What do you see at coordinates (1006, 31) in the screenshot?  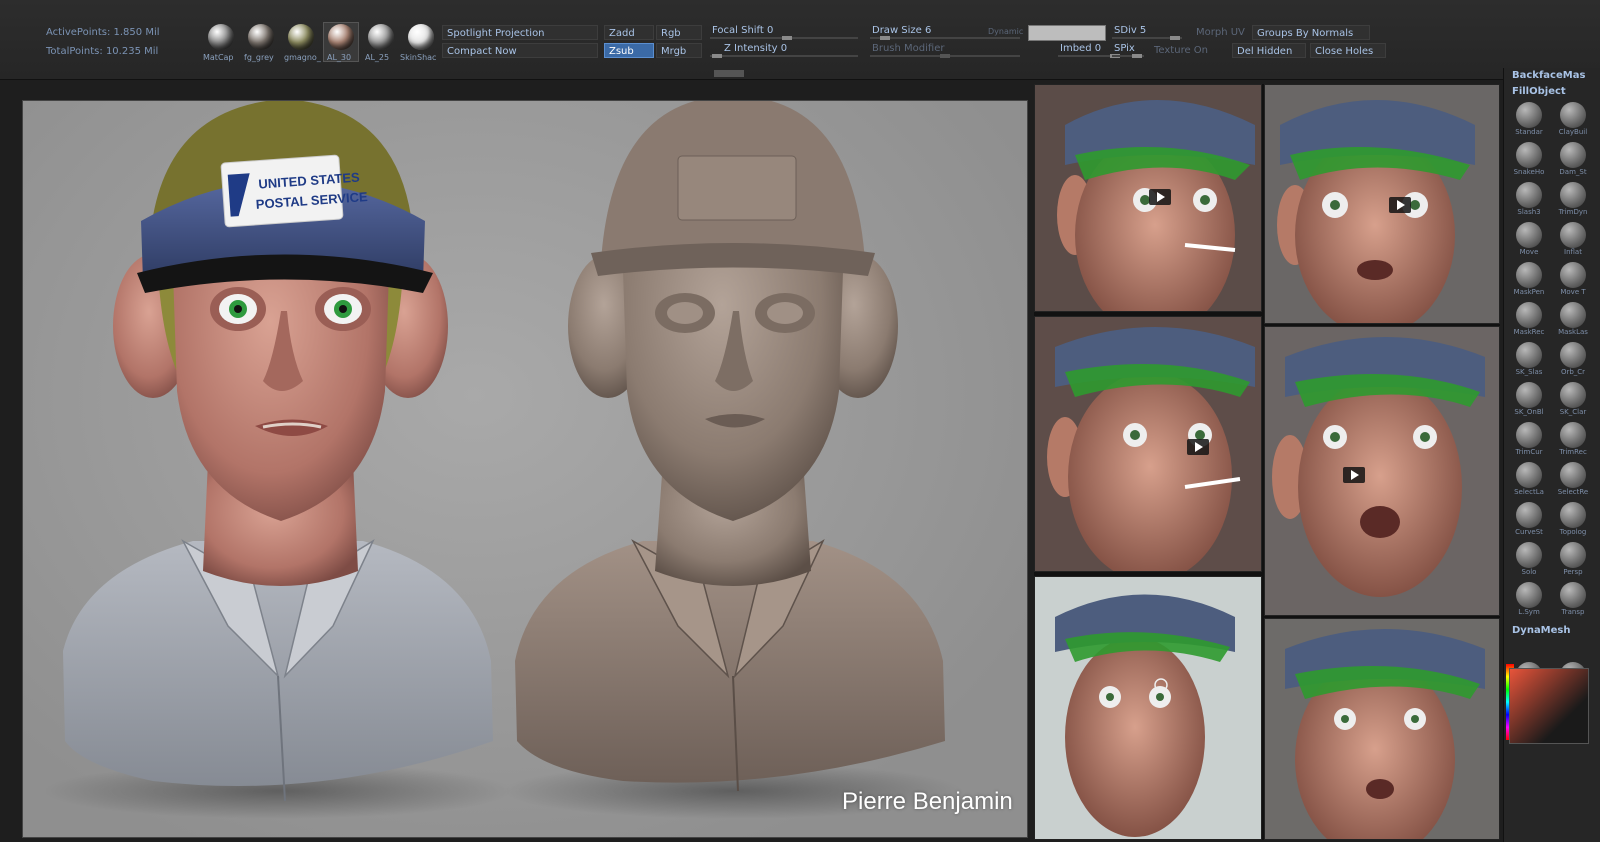 I see `dynamic-toggle: Dynamic` at bounding box center [1006, 31].